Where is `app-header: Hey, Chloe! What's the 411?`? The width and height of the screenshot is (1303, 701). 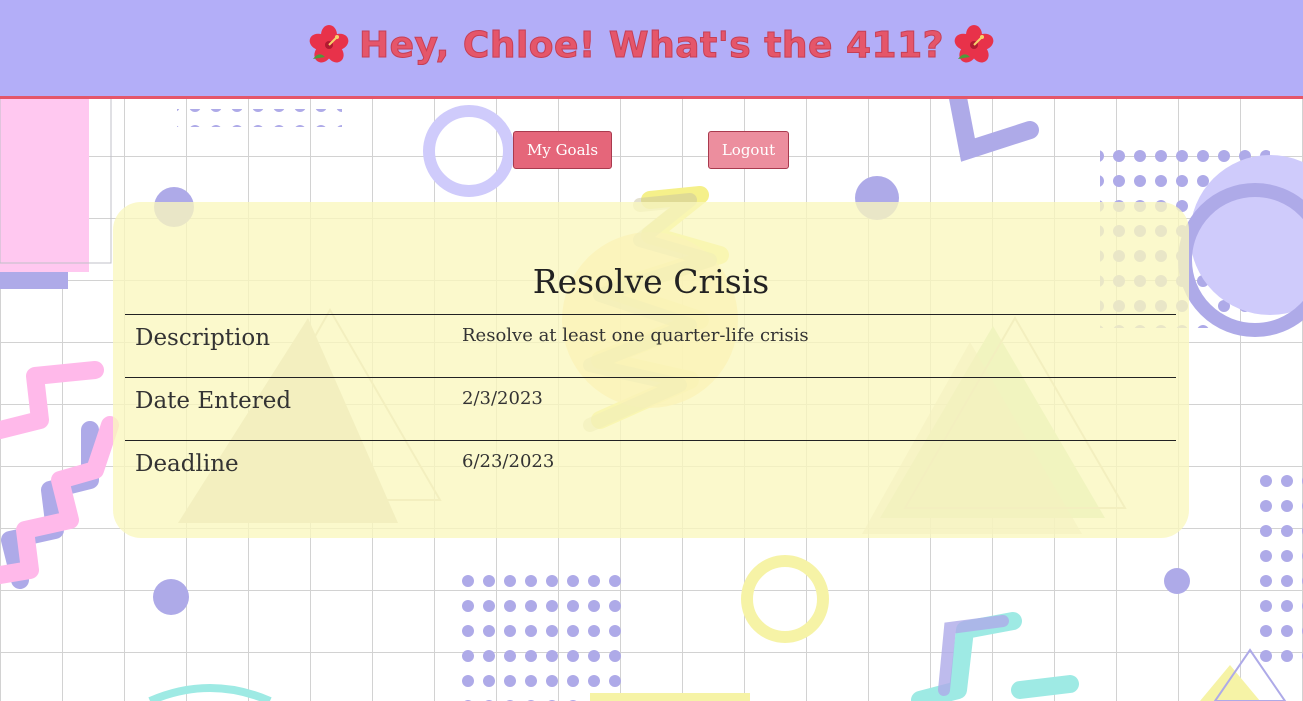 app-header: Hey, Chloe! What's the 411? is located at coordinates (651, 49).